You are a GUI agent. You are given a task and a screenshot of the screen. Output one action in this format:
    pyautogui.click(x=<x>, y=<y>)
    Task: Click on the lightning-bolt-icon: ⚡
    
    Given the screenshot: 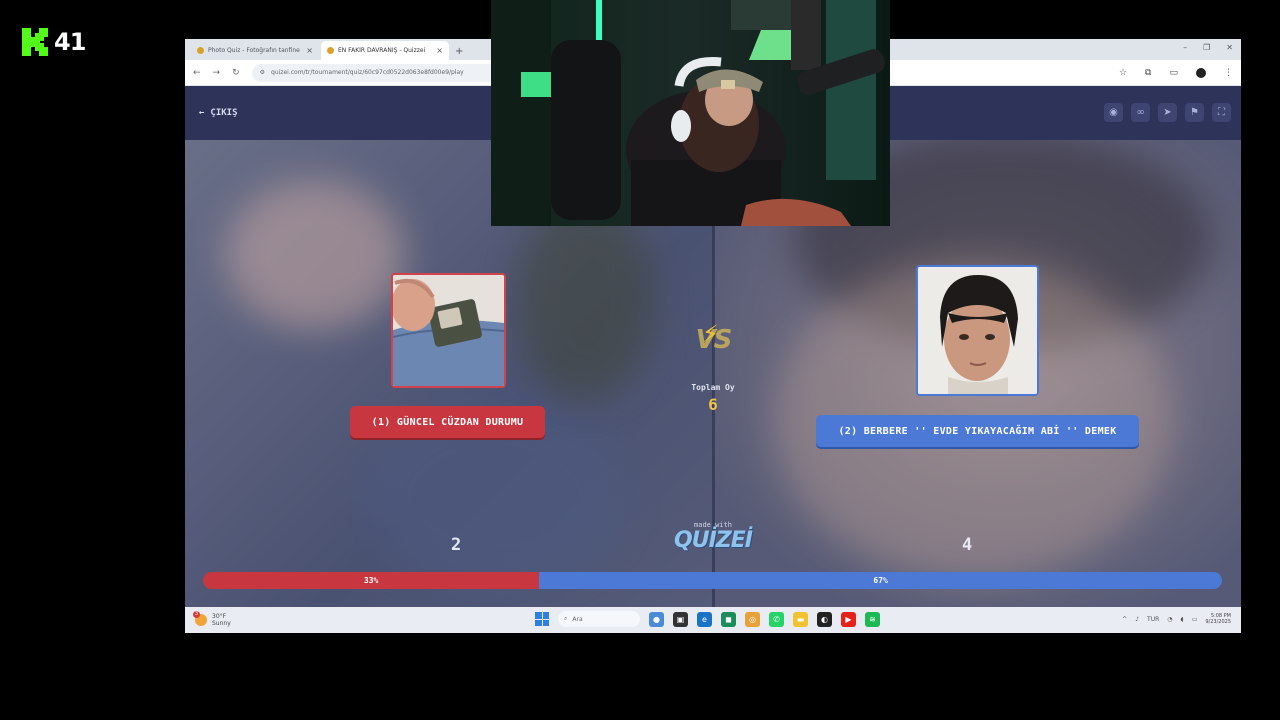 What is the action you would take?
    pyautogui.click(x=710, y=334)
    